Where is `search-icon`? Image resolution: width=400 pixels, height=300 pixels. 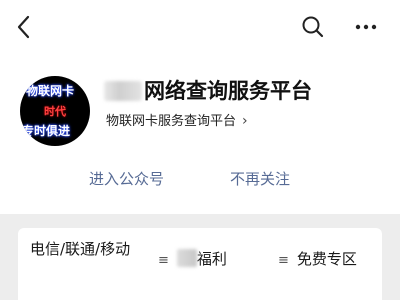 search-icon is located at coordinates (313, 27).